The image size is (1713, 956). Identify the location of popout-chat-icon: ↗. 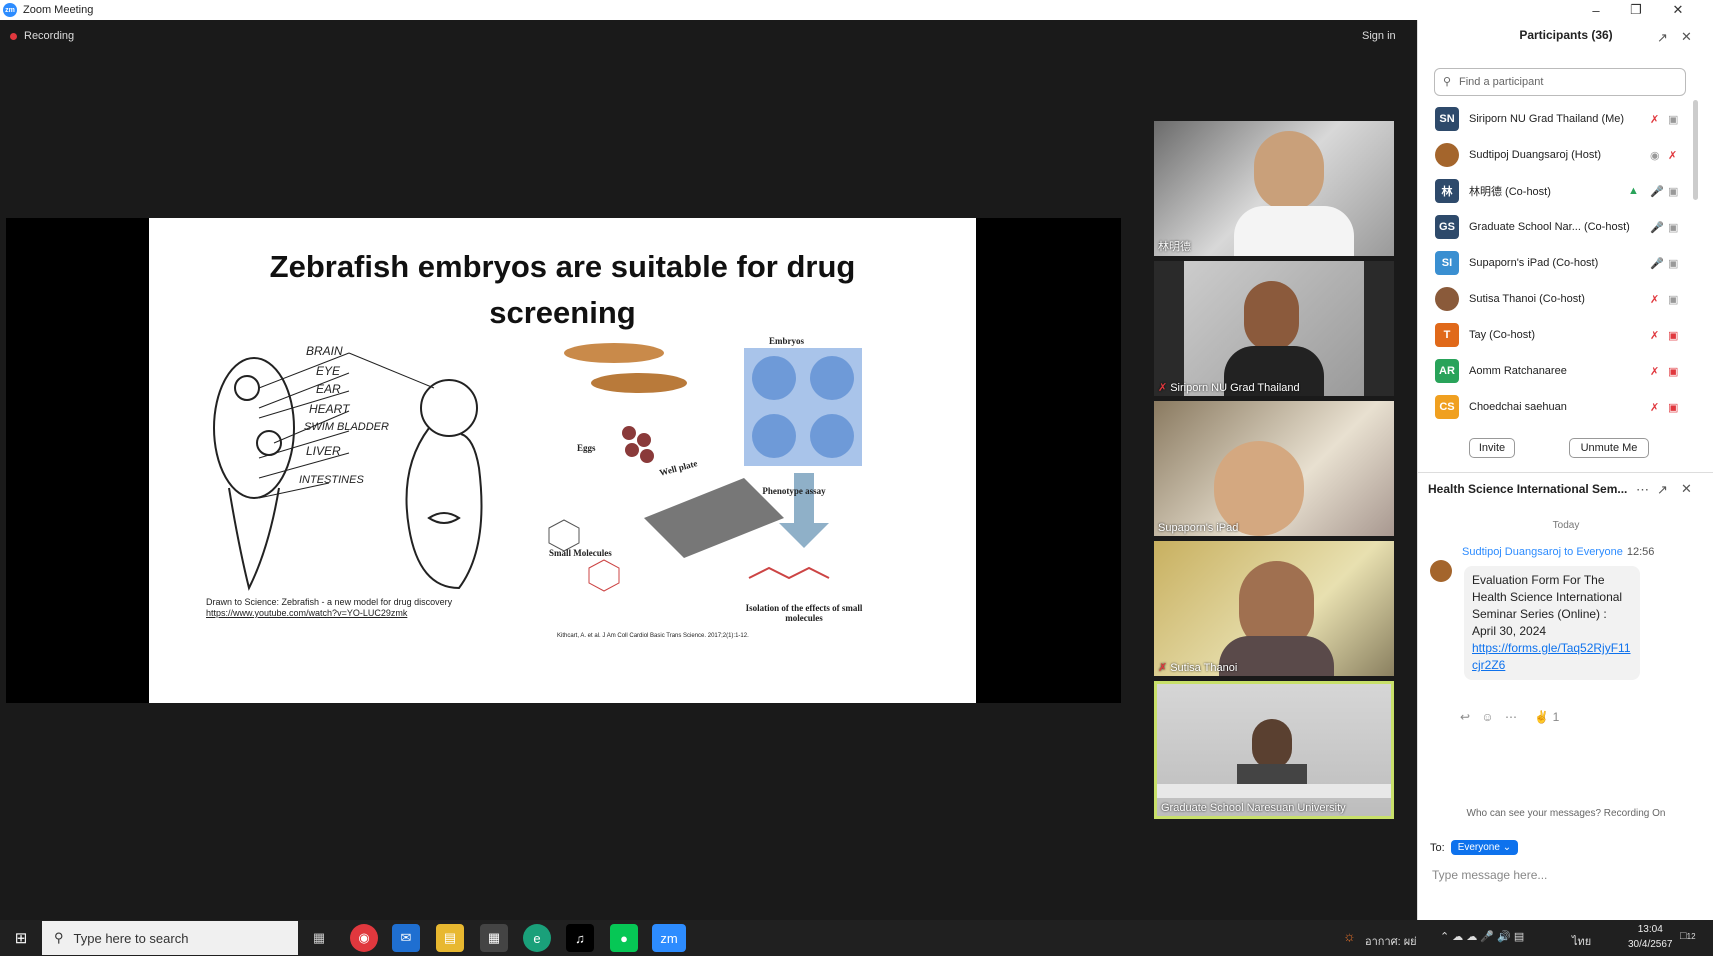
(1662, 490).